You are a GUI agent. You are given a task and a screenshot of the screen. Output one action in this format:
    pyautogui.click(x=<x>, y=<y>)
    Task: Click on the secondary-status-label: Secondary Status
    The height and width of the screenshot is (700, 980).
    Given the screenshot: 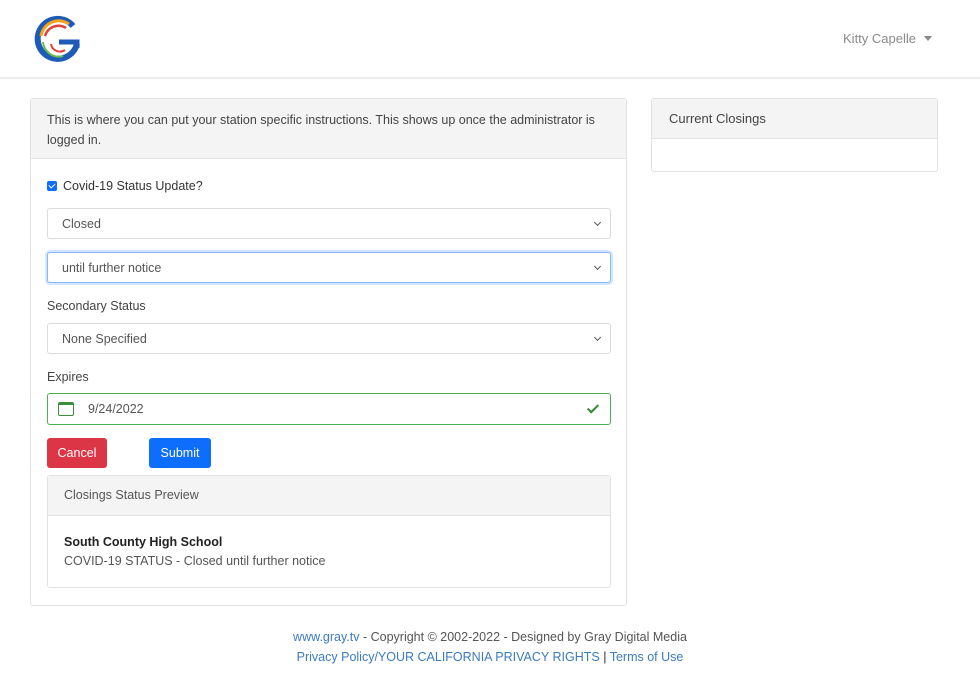 What is the action you would take?
    pyautogui.click(x=96, y=306)
    